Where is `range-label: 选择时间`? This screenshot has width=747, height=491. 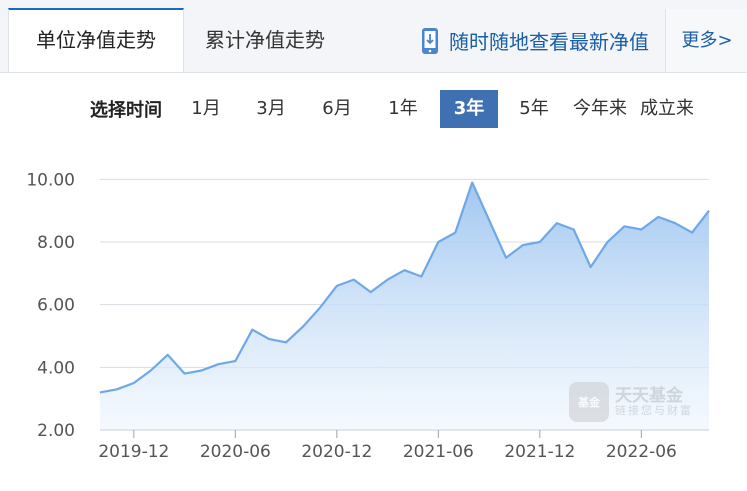
range-label: 选择时间 is located at coordinates (126, 110).